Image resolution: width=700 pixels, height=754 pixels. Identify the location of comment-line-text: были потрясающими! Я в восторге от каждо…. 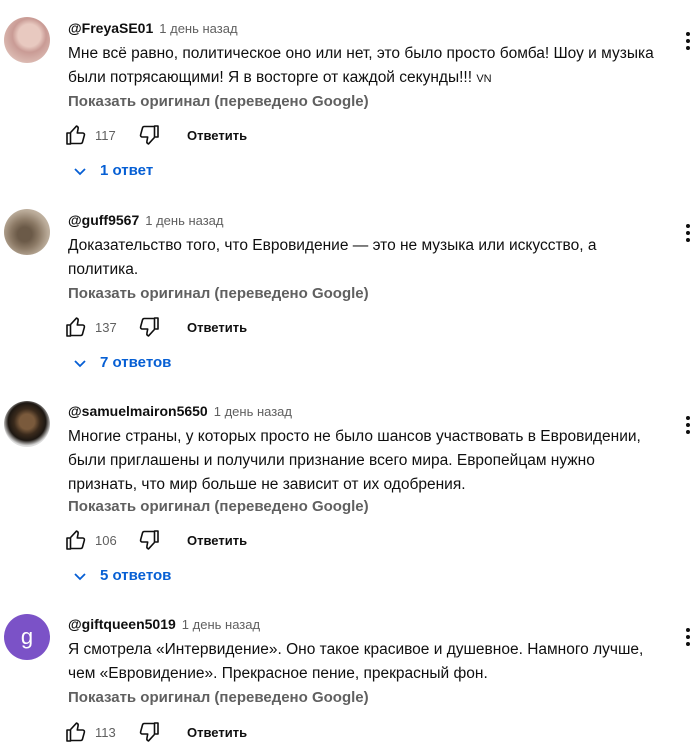
(270, 77).